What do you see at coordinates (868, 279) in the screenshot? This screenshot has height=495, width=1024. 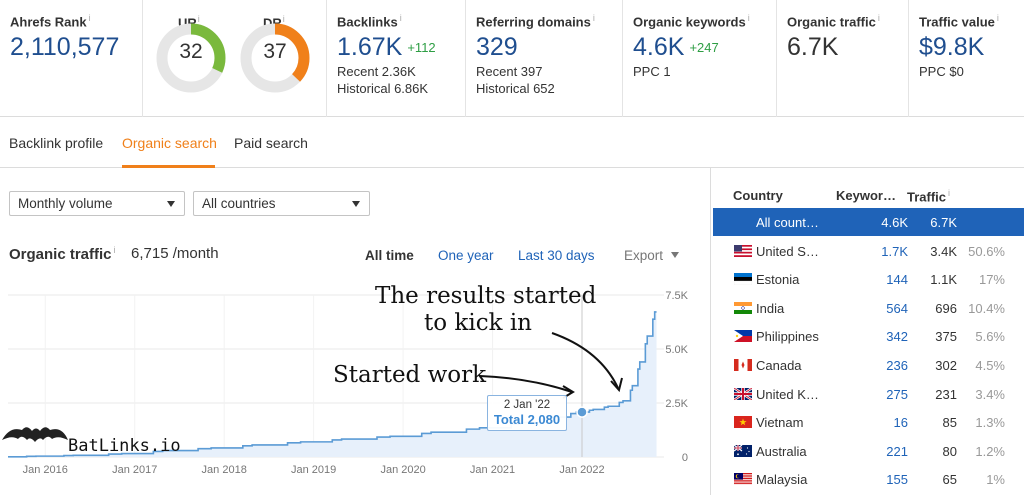 I see `country-row: Estonia 144 1.1K 17%` at bounding box center [868, 279].